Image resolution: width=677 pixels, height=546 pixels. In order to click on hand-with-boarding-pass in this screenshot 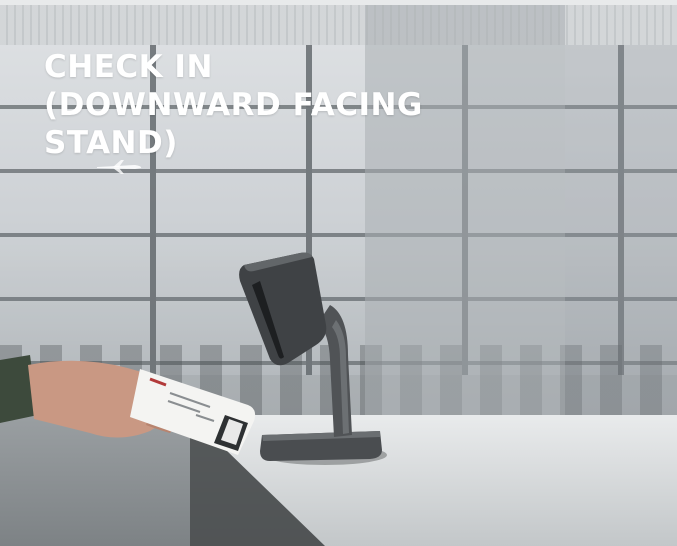, I will do `click(128, 405)`.